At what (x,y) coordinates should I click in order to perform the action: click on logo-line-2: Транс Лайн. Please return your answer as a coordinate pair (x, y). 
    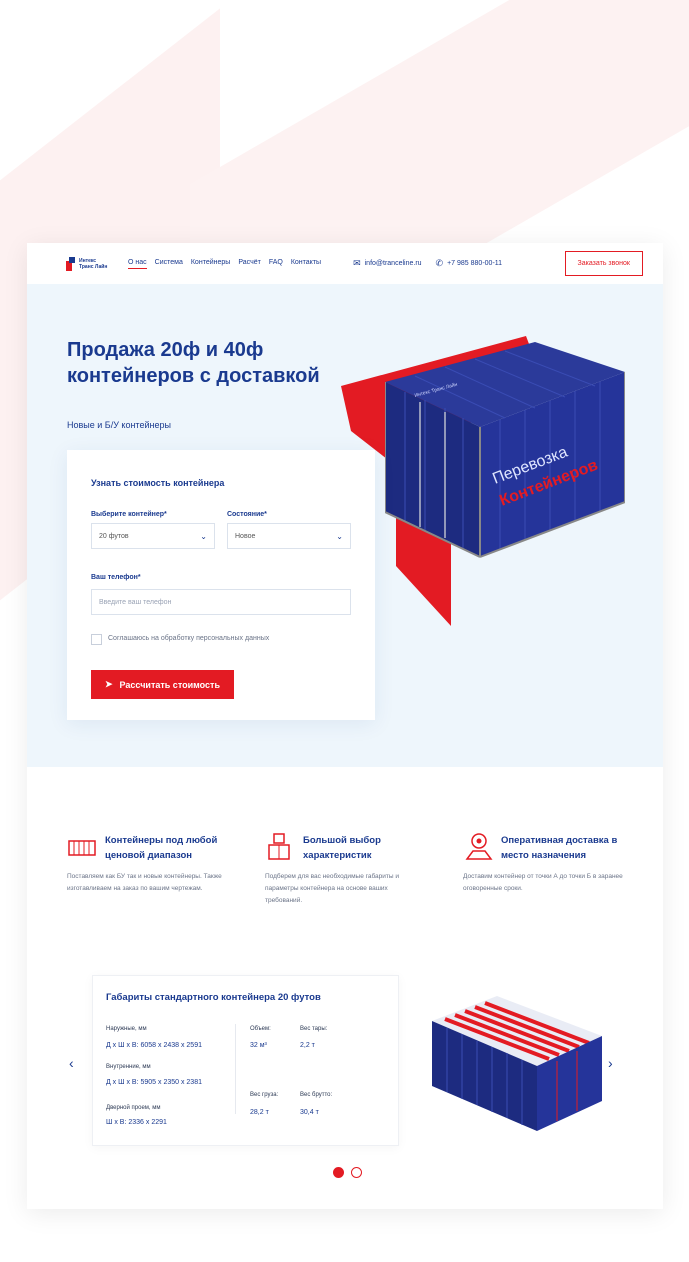
    Looking at the image, I should click on (93, 266).